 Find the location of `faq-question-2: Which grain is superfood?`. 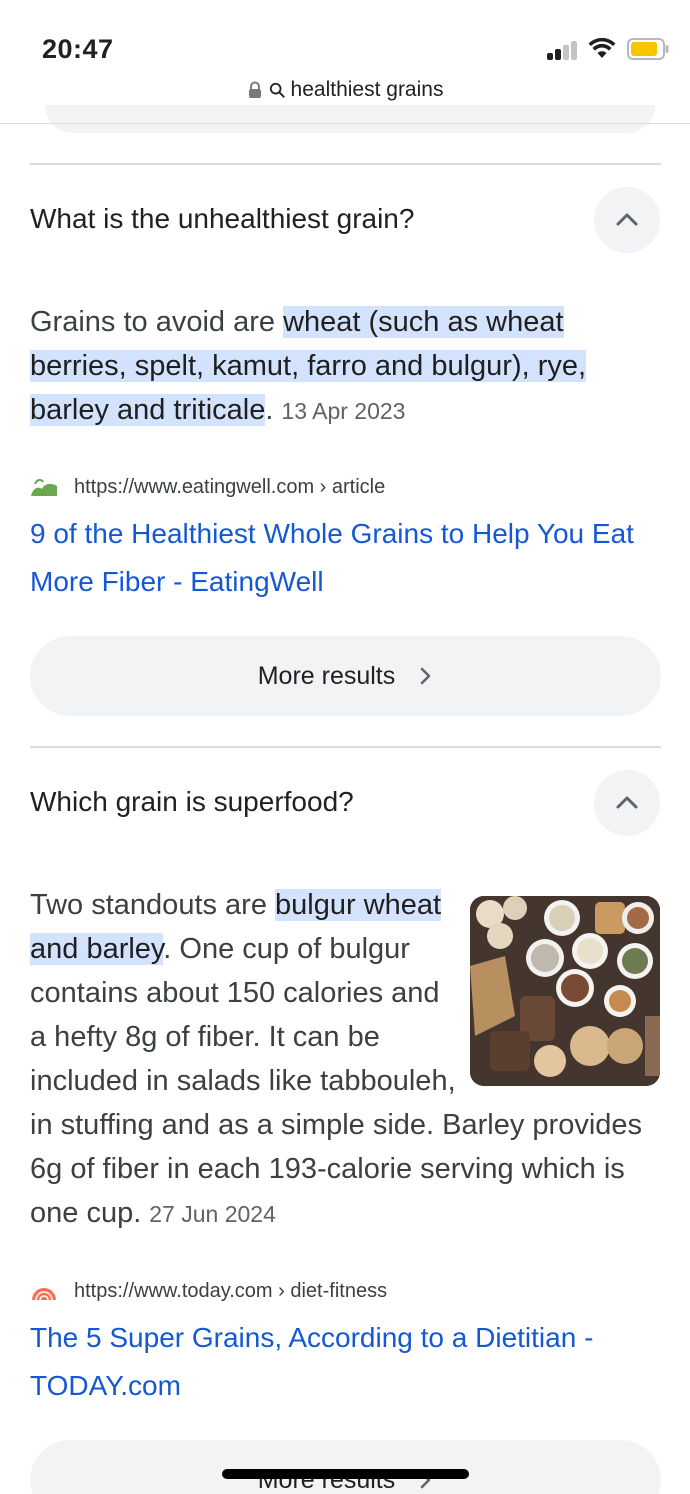

faq-question-2: Which grain is superfood? is located at coordinates (192, 802).